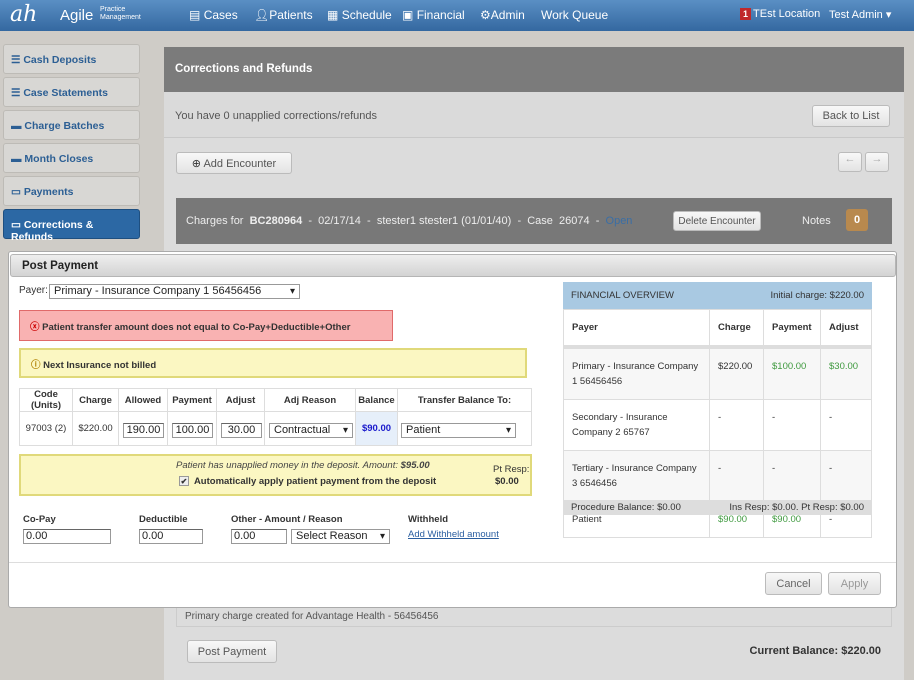  I want to click on nav-patients: 👤︎Patients, so click(283, 15).